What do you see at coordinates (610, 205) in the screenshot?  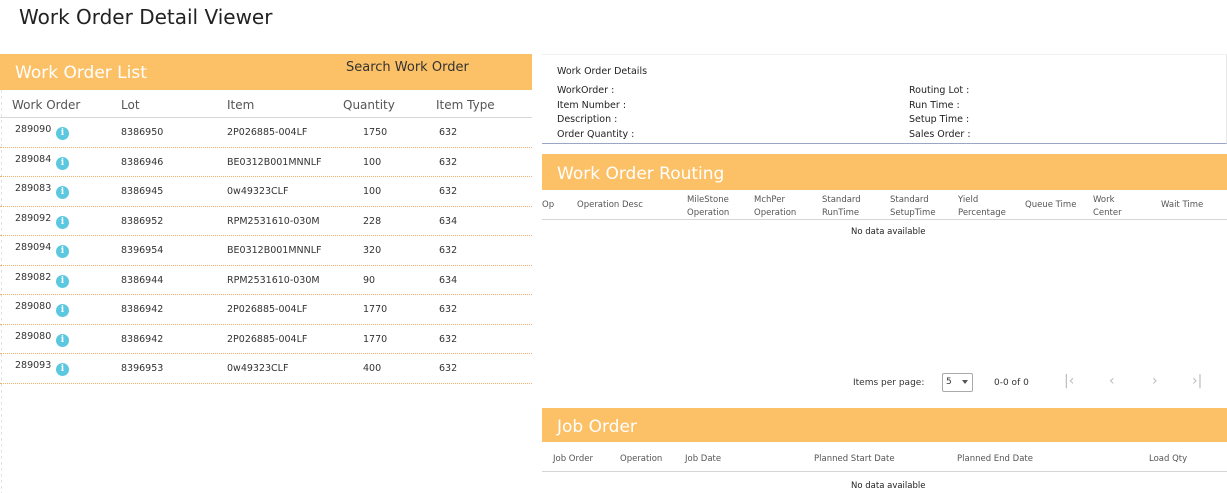 I see `routing-col-operation-desc: Operation Desc` at bounding box center [610, 205].